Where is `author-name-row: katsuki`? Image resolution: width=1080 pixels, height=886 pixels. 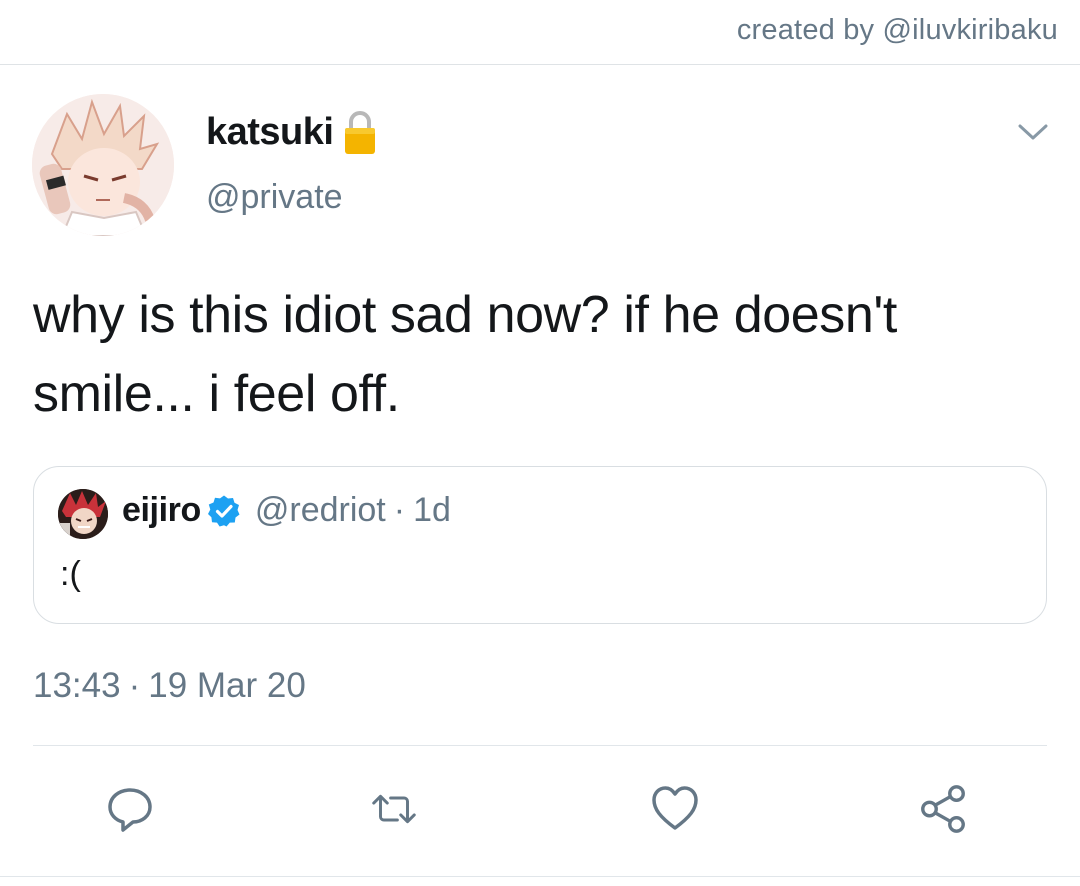
author-name-row: katsuki is located at coordinates (291, 132).